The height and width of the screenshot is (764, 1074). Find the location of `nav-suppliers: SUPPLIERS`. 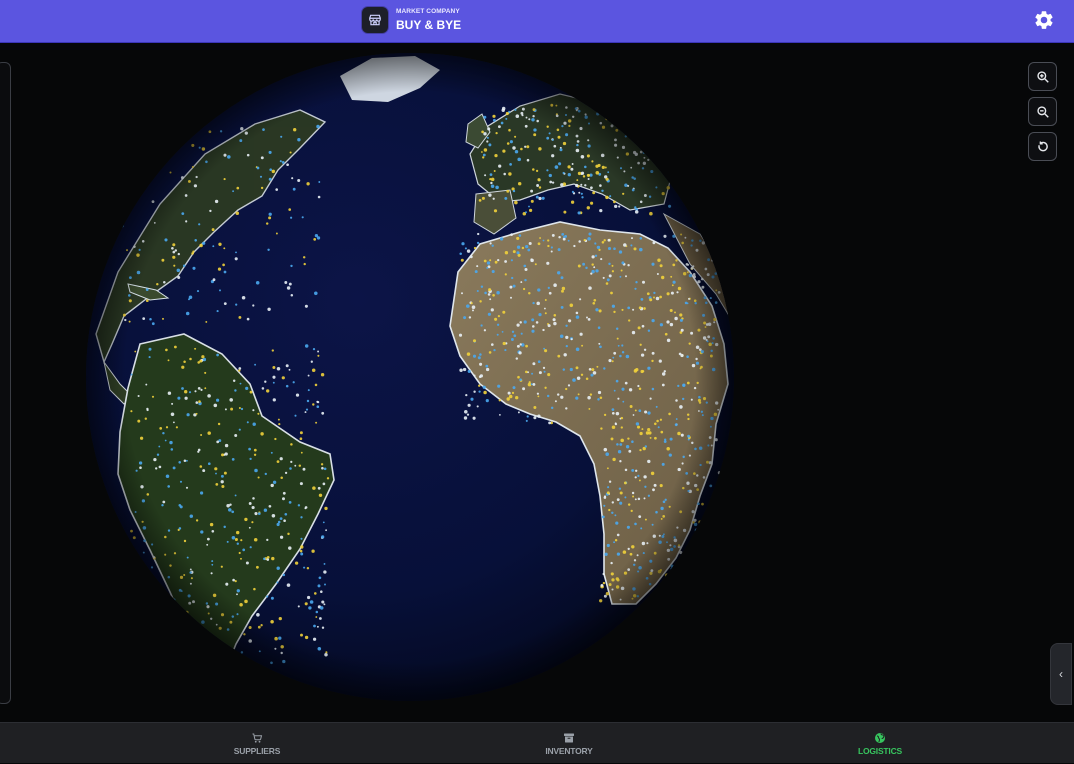

nav-suppliers: SUPPLIERS is located at coordinates (257, 743).